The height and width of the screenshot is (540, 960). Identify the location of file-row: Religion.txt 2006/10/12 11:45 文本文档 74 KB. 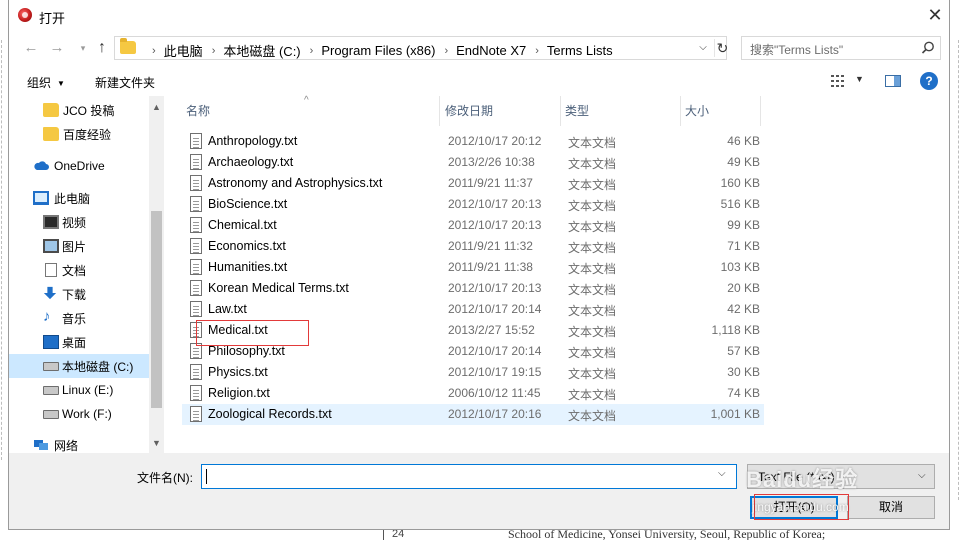
(473, 393).